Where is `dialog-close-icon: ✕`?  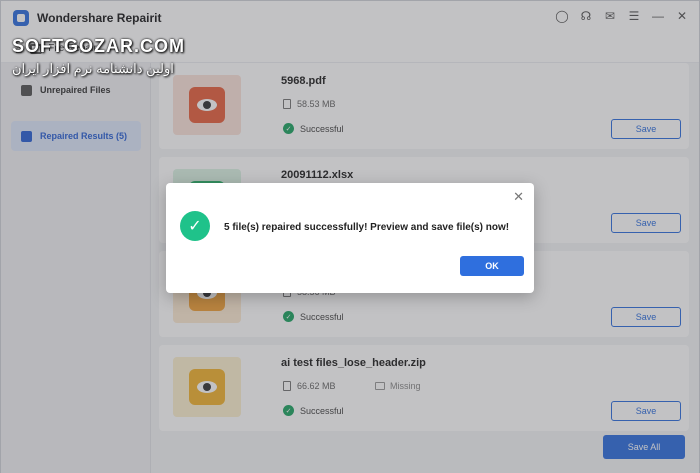
dialog-close-icon: ✕ is located at coordinates (518, 197).